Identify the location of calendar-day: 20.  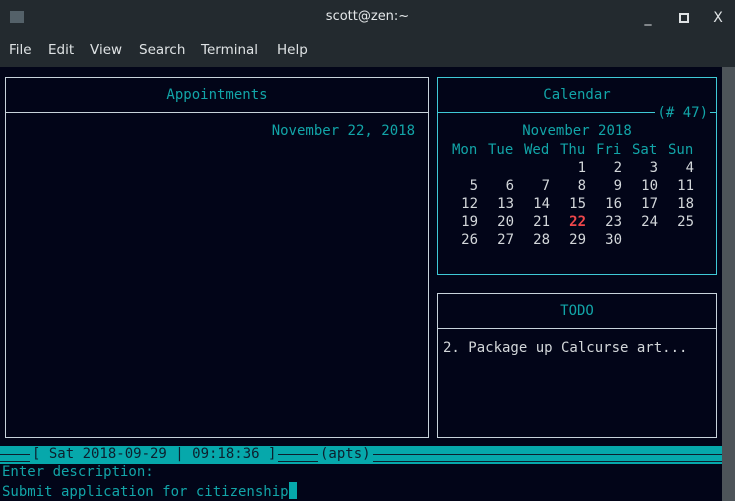
(504, 222).